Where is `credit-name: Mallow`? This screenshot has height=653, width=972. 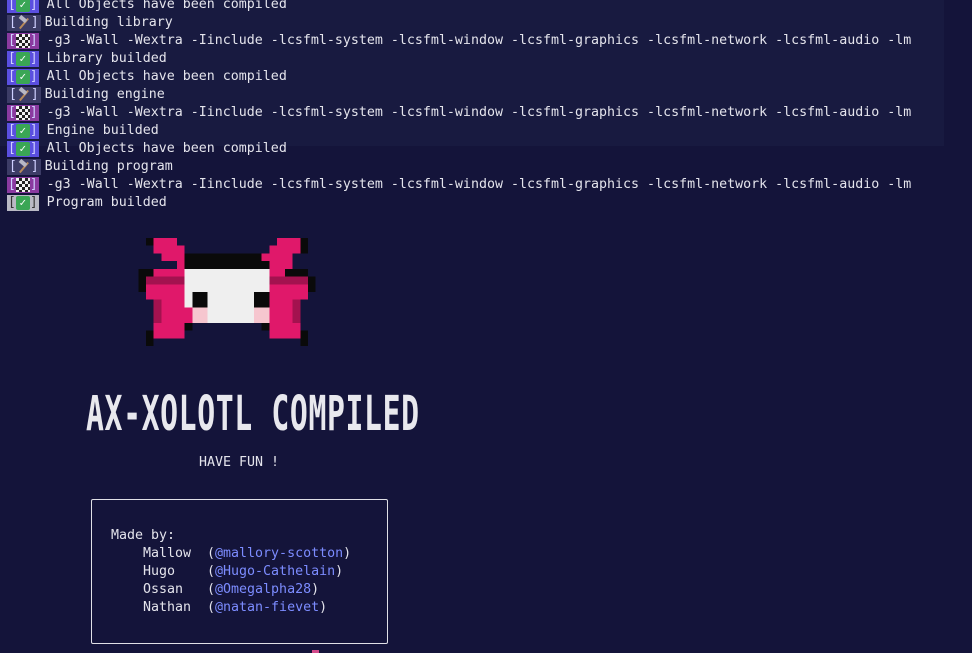
credit-name: Mallow is located at coordinates (167, 553).